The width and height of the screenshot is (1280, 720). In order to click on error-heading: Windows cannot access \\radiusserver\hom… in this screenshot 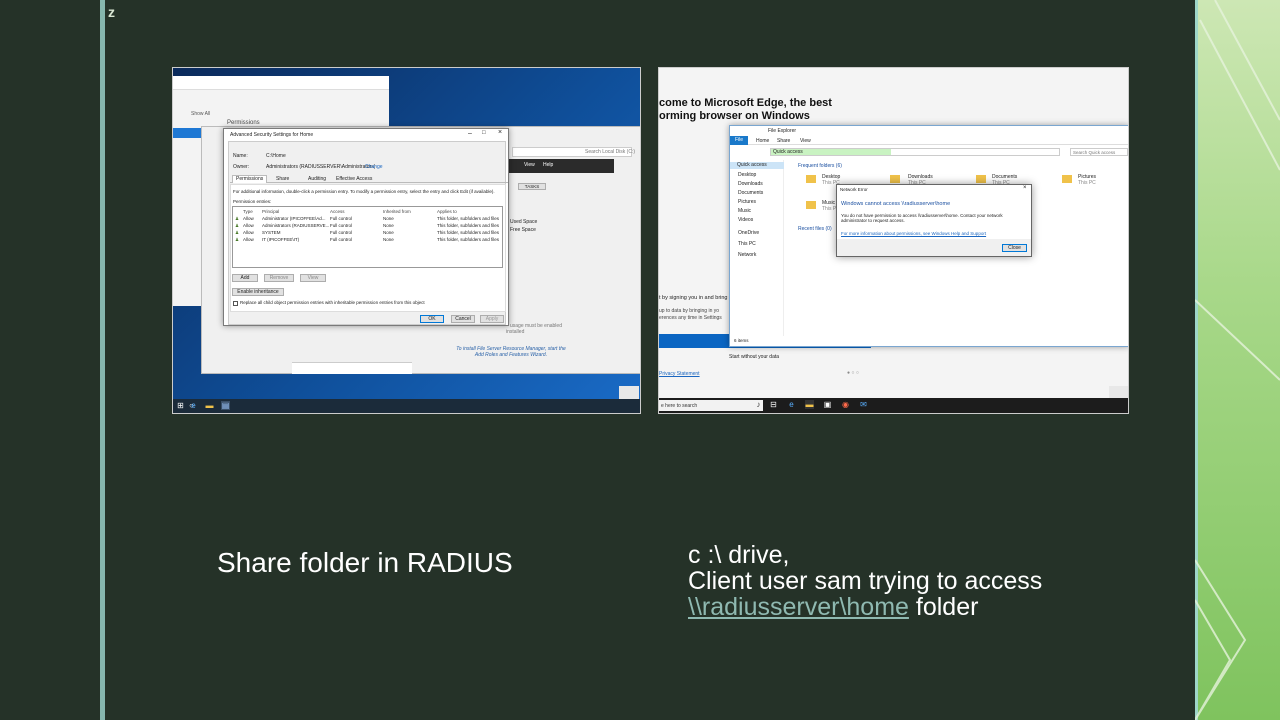, I will do `click(896, 204)`.